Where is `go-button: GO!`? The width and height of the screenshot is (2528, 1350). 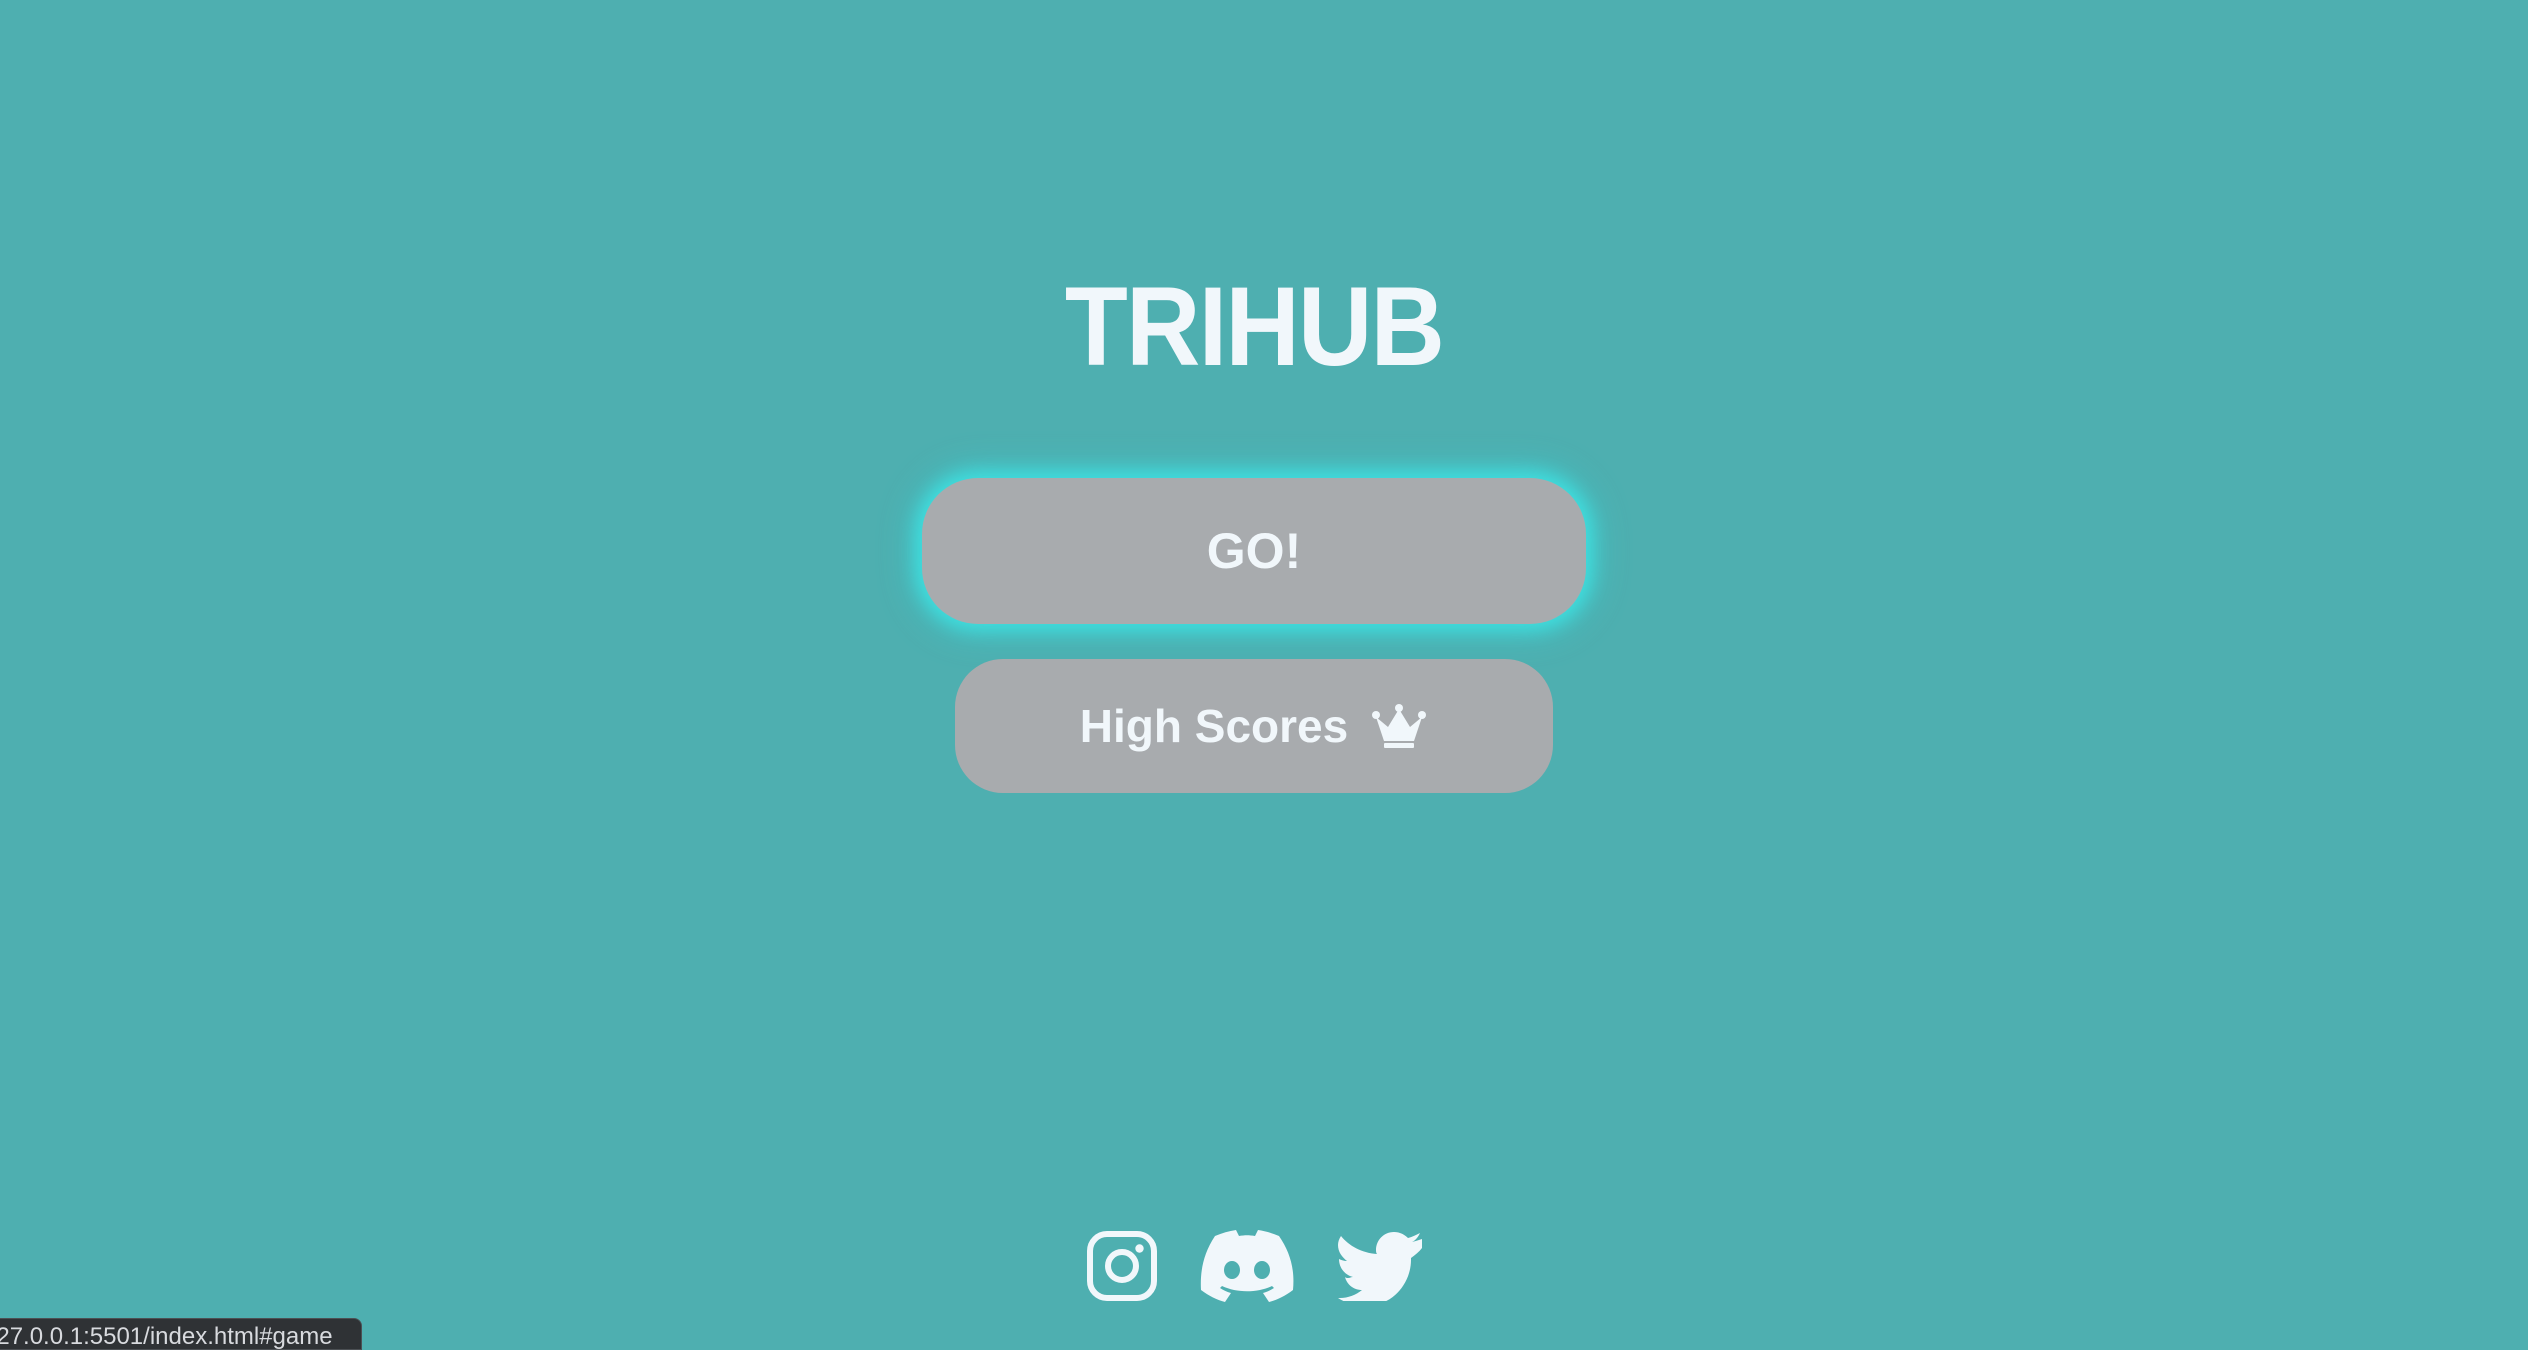 go-button: GO! is located at coordinates (1254, 551).